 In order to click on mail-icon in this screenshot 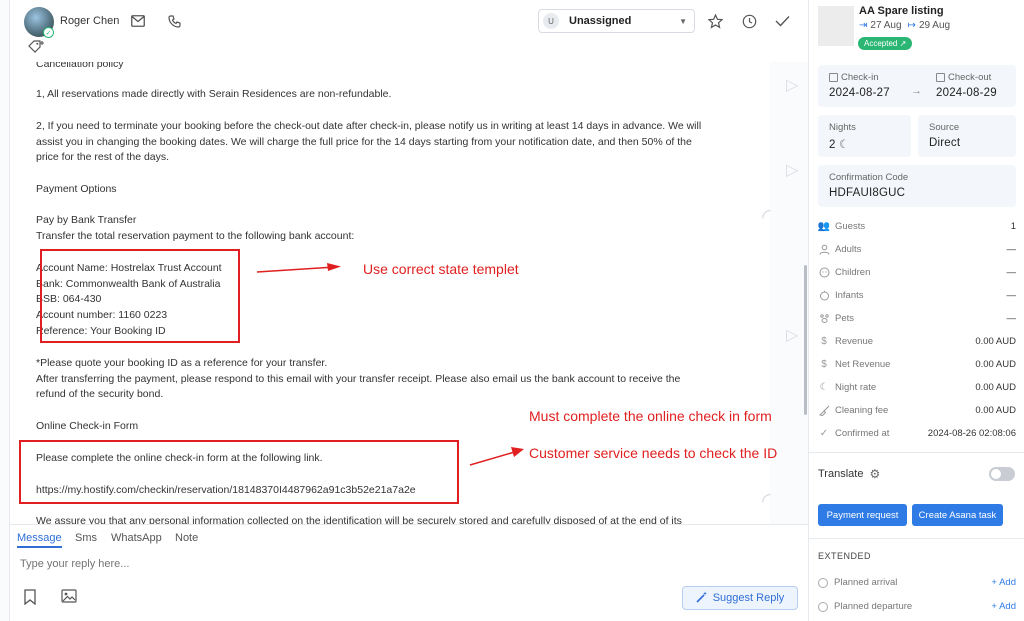, I will do `click(138, 21)`.